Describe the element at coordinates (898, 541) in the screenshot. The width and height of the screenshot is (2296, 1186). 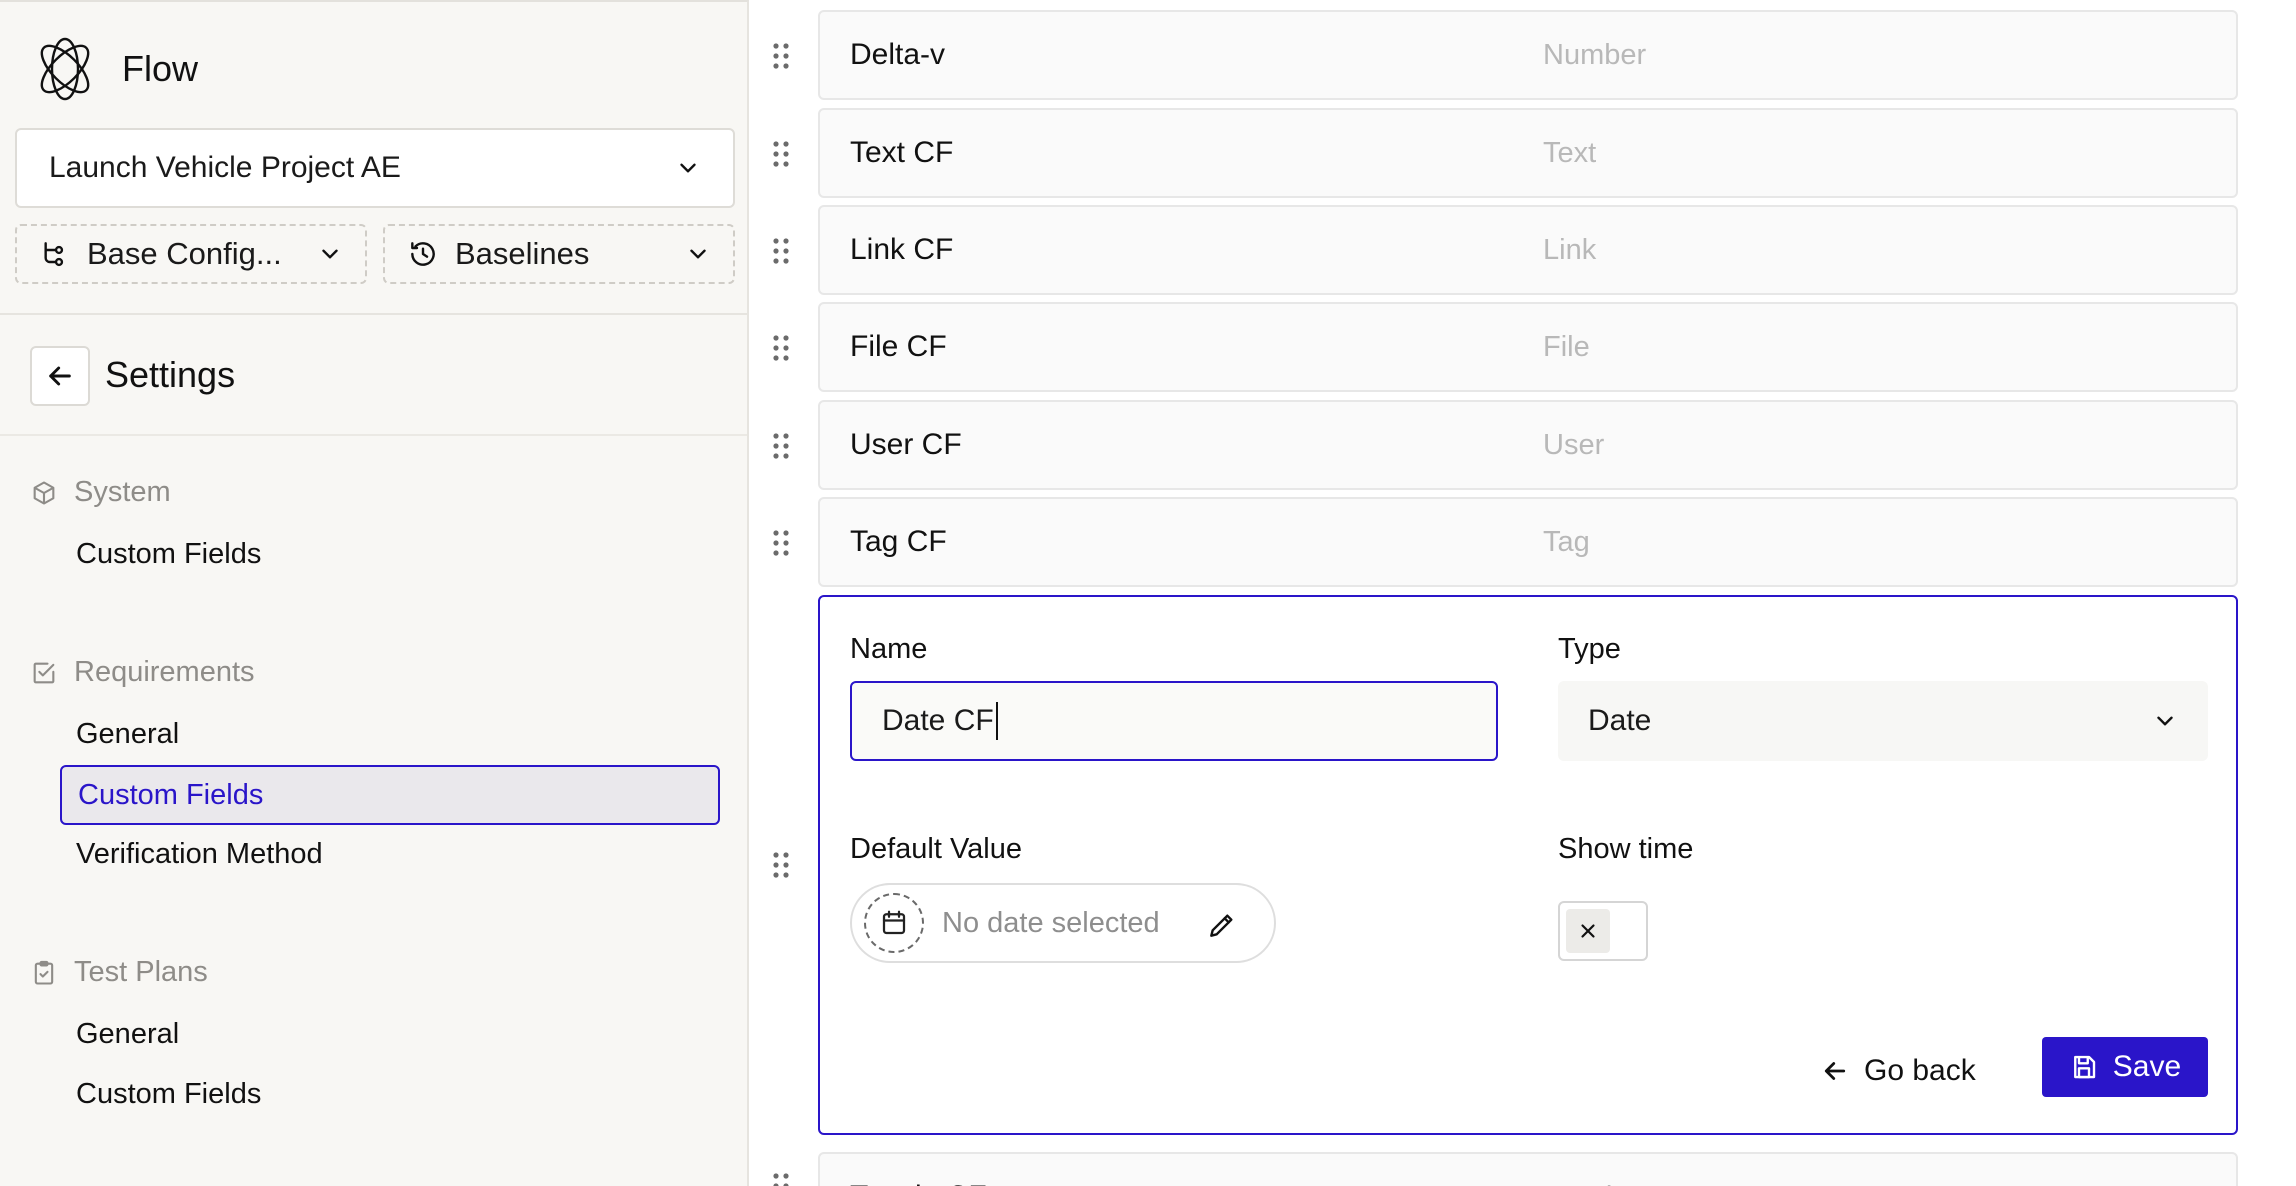
I see `field-name: Tag CF` at that location.